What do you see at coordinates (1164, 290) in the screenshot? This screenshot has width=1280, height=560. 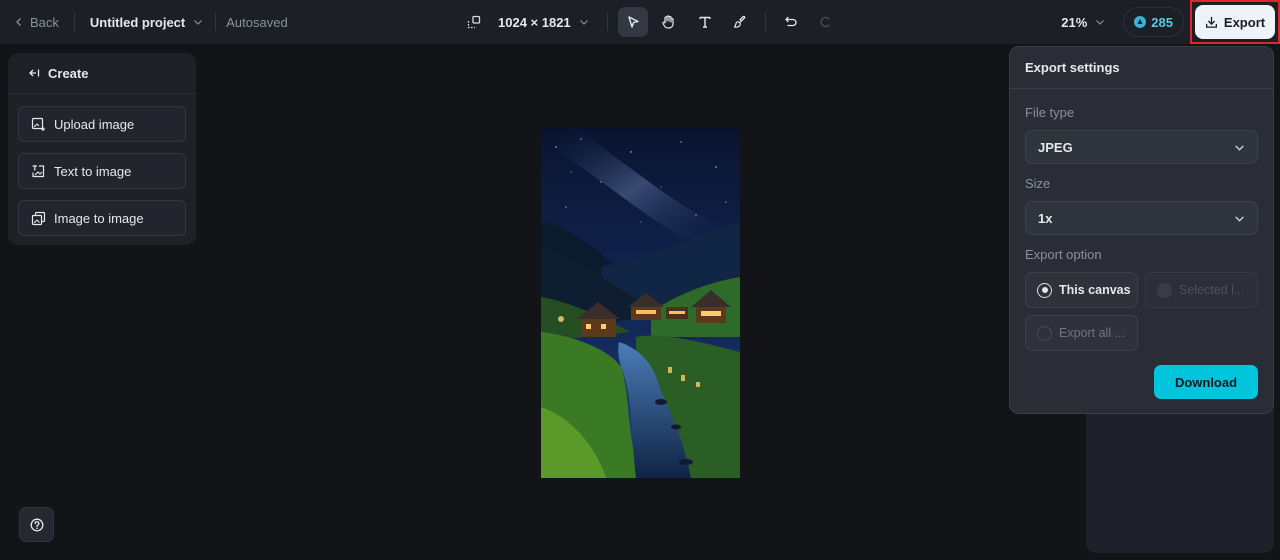 I see `radio-disabled-icon` at bounding box center [1164, 290].